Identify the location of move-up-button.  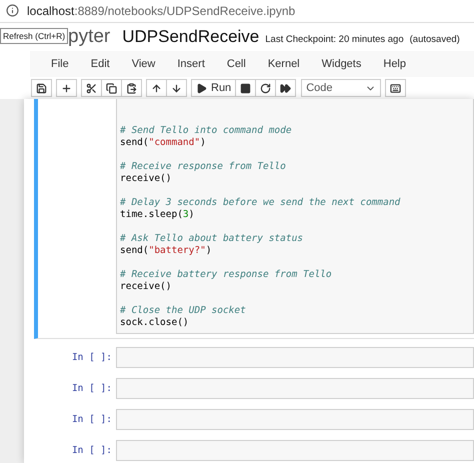
(156, 88).